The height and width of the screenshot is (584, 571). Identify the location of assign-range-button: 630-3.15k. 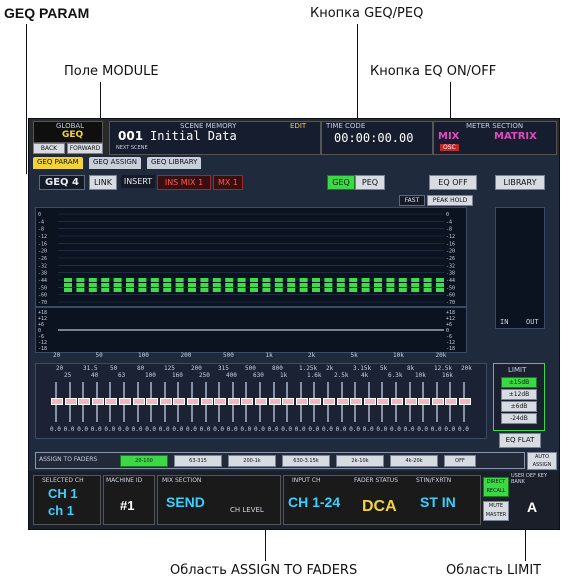
(306, 461).